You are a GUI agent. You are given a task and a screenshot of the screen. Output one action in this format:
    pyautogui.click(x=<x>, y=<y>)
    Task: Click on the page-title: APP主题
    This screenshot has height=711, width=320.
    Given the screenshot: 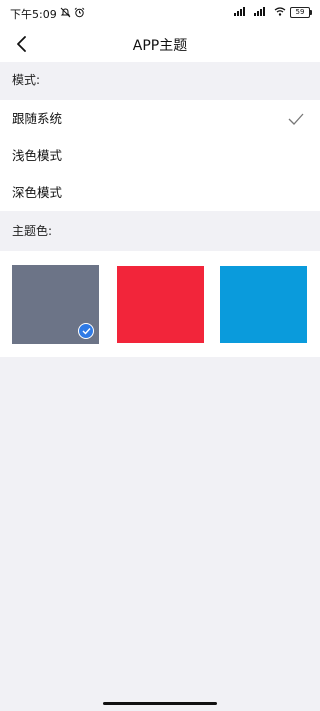 What is the action you would take?
    pyautogui.click(x=160, y=46)
    